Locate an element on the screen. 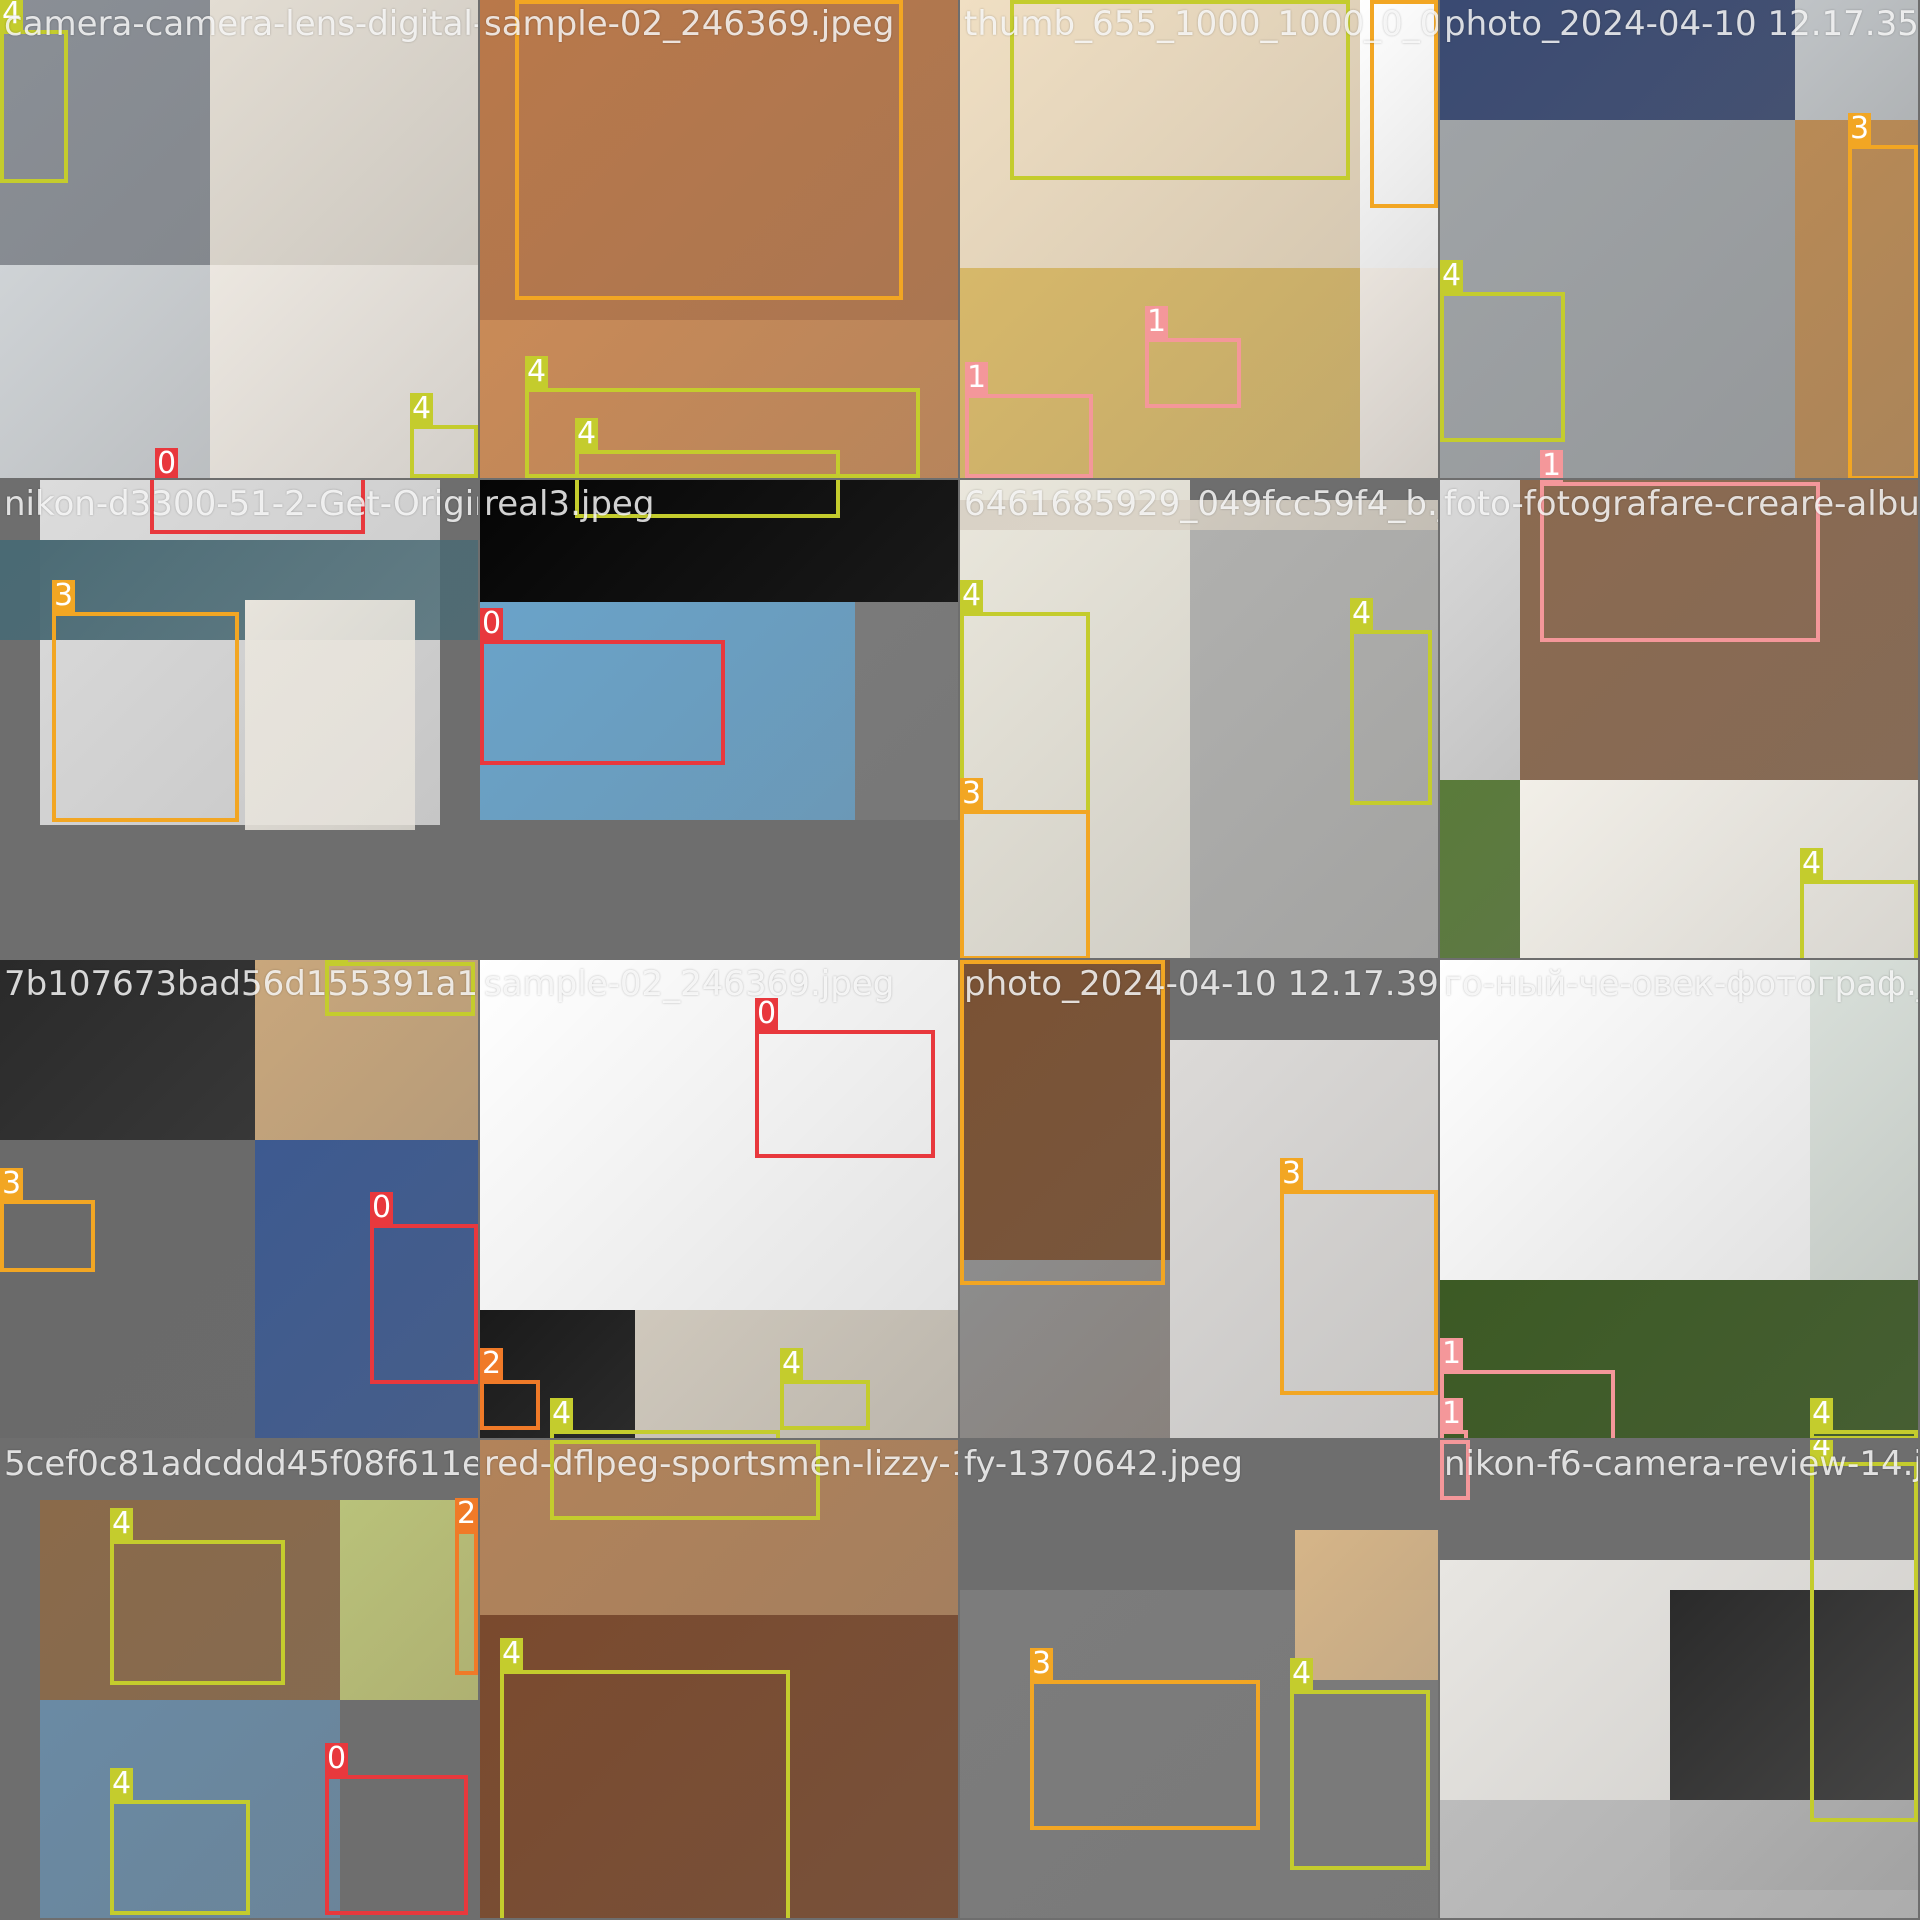  mosaic-tile: 14foto-fotografare-creare-album.jpeg is located at coordinates (1679, 719).